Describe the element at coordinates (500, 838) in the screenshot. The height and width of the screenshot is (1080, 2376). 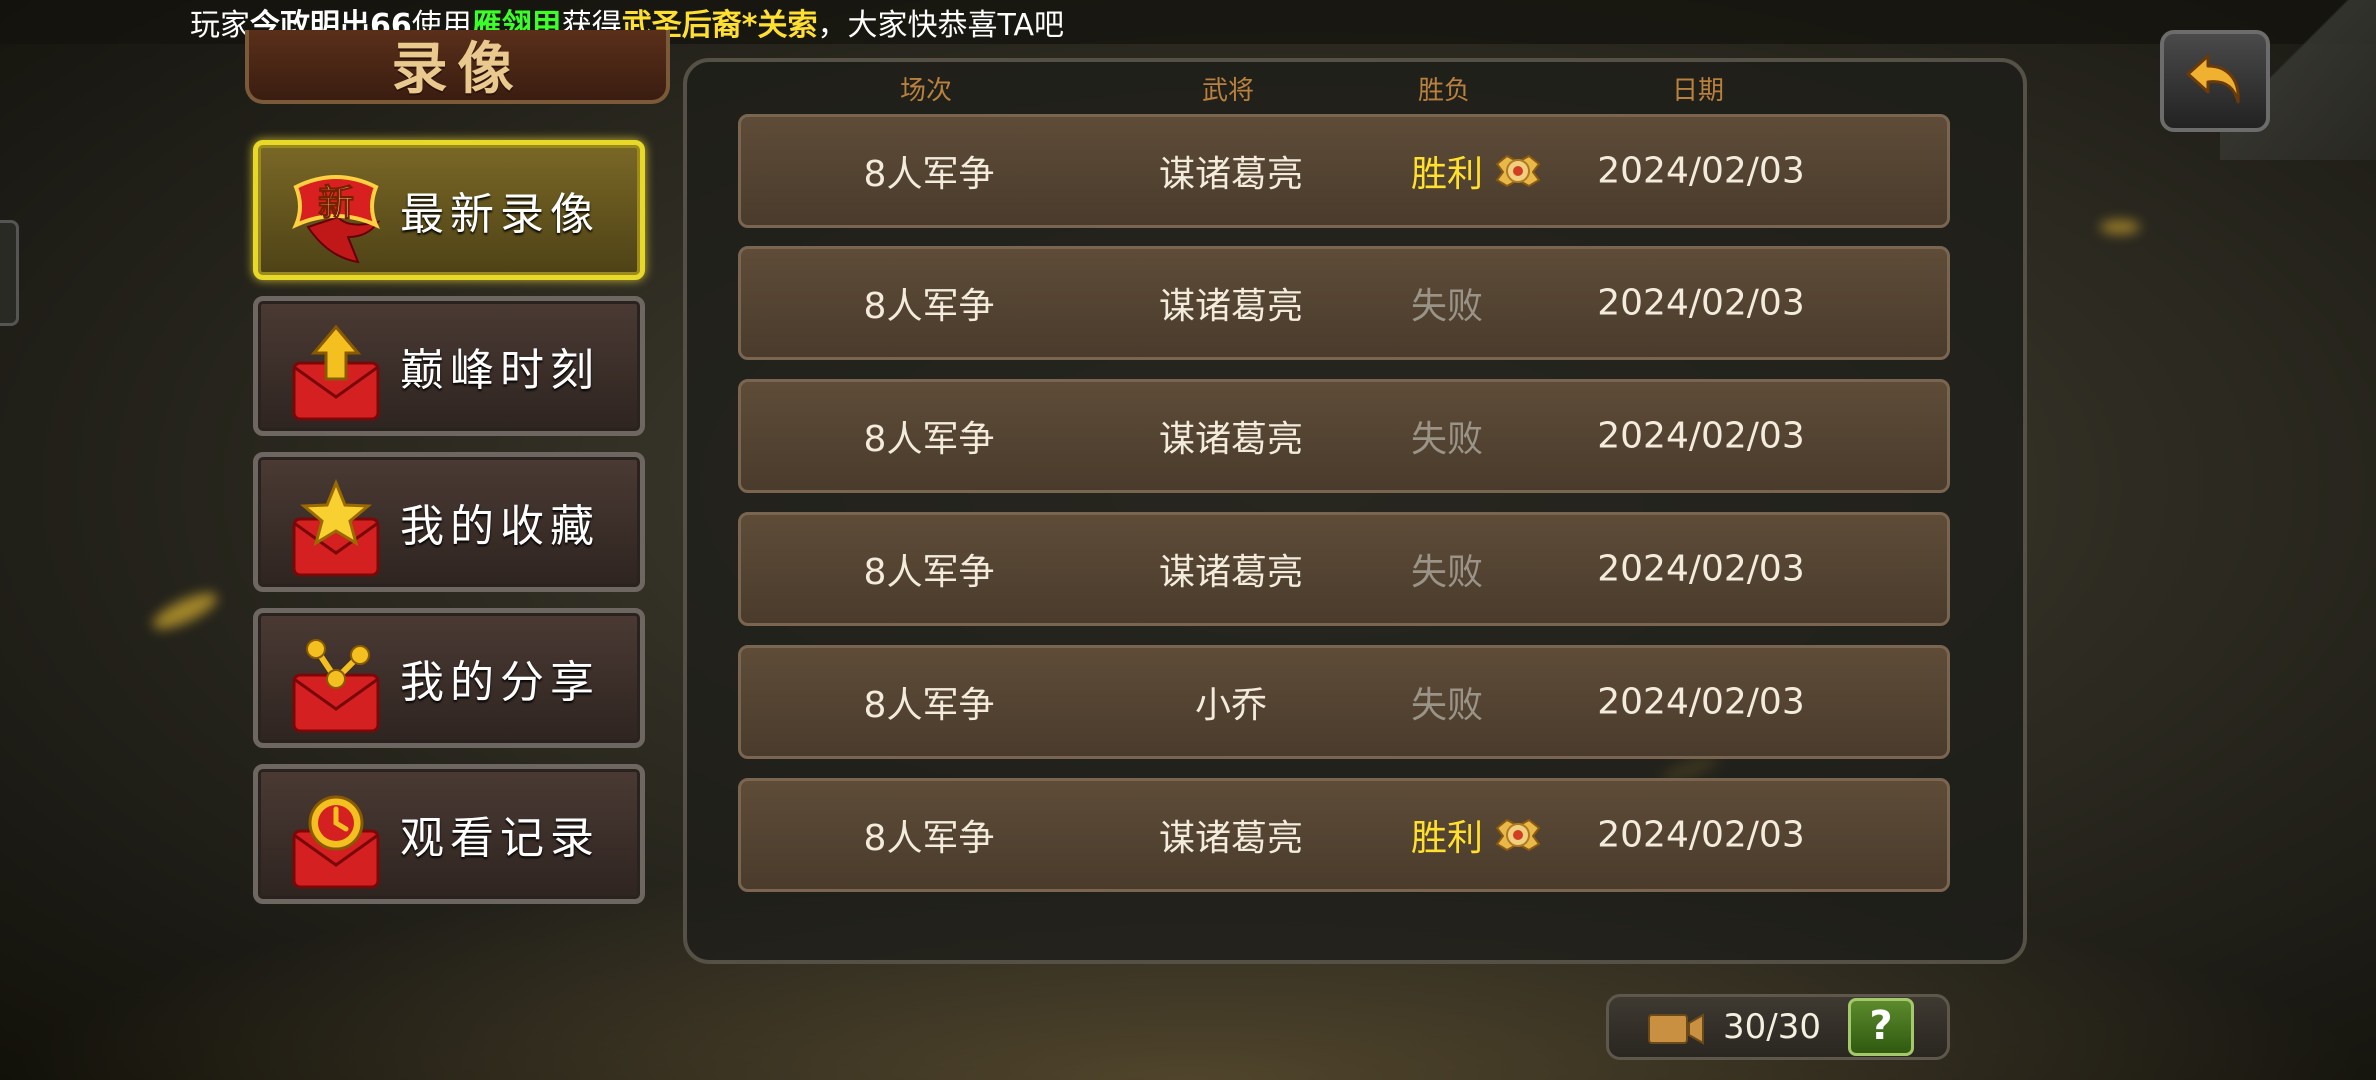
I see `sidebar-item-label: 观看记录` at that location.